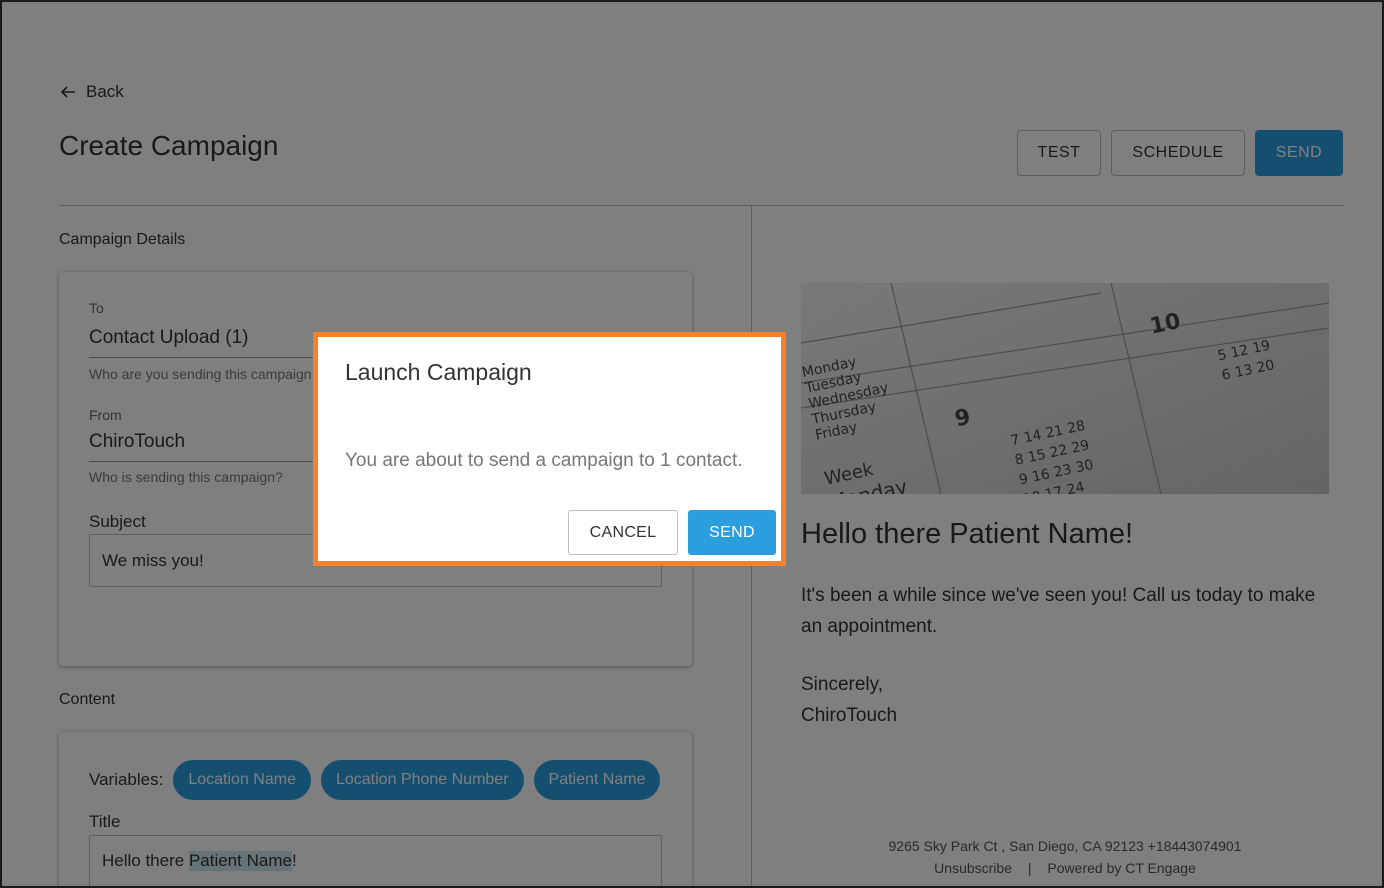 This screenshot has width=1384, height=888. Describe the element at coordinates (438, 372) in the screenshot. I see `dialog-title: Launch Campaign` at that location.